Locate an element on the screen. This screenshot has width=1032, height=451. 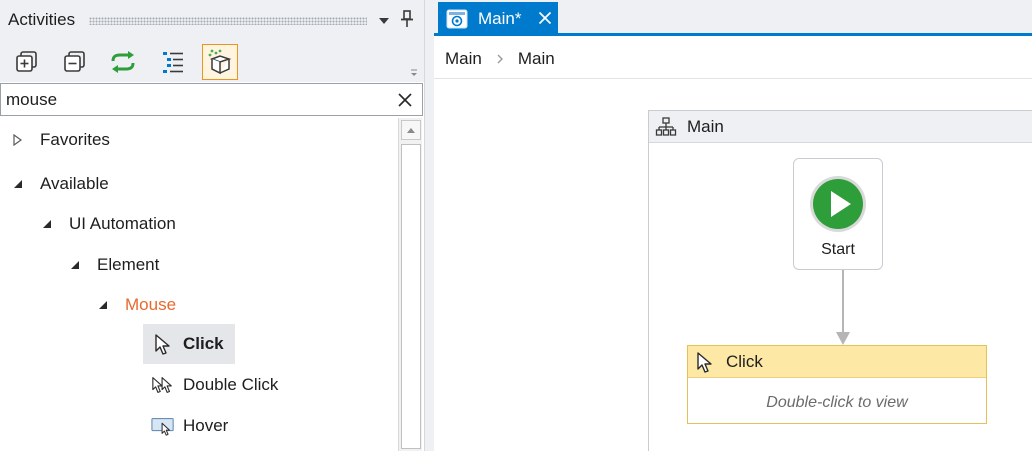
tab-main: Main* is located at coordinates (498, 19).